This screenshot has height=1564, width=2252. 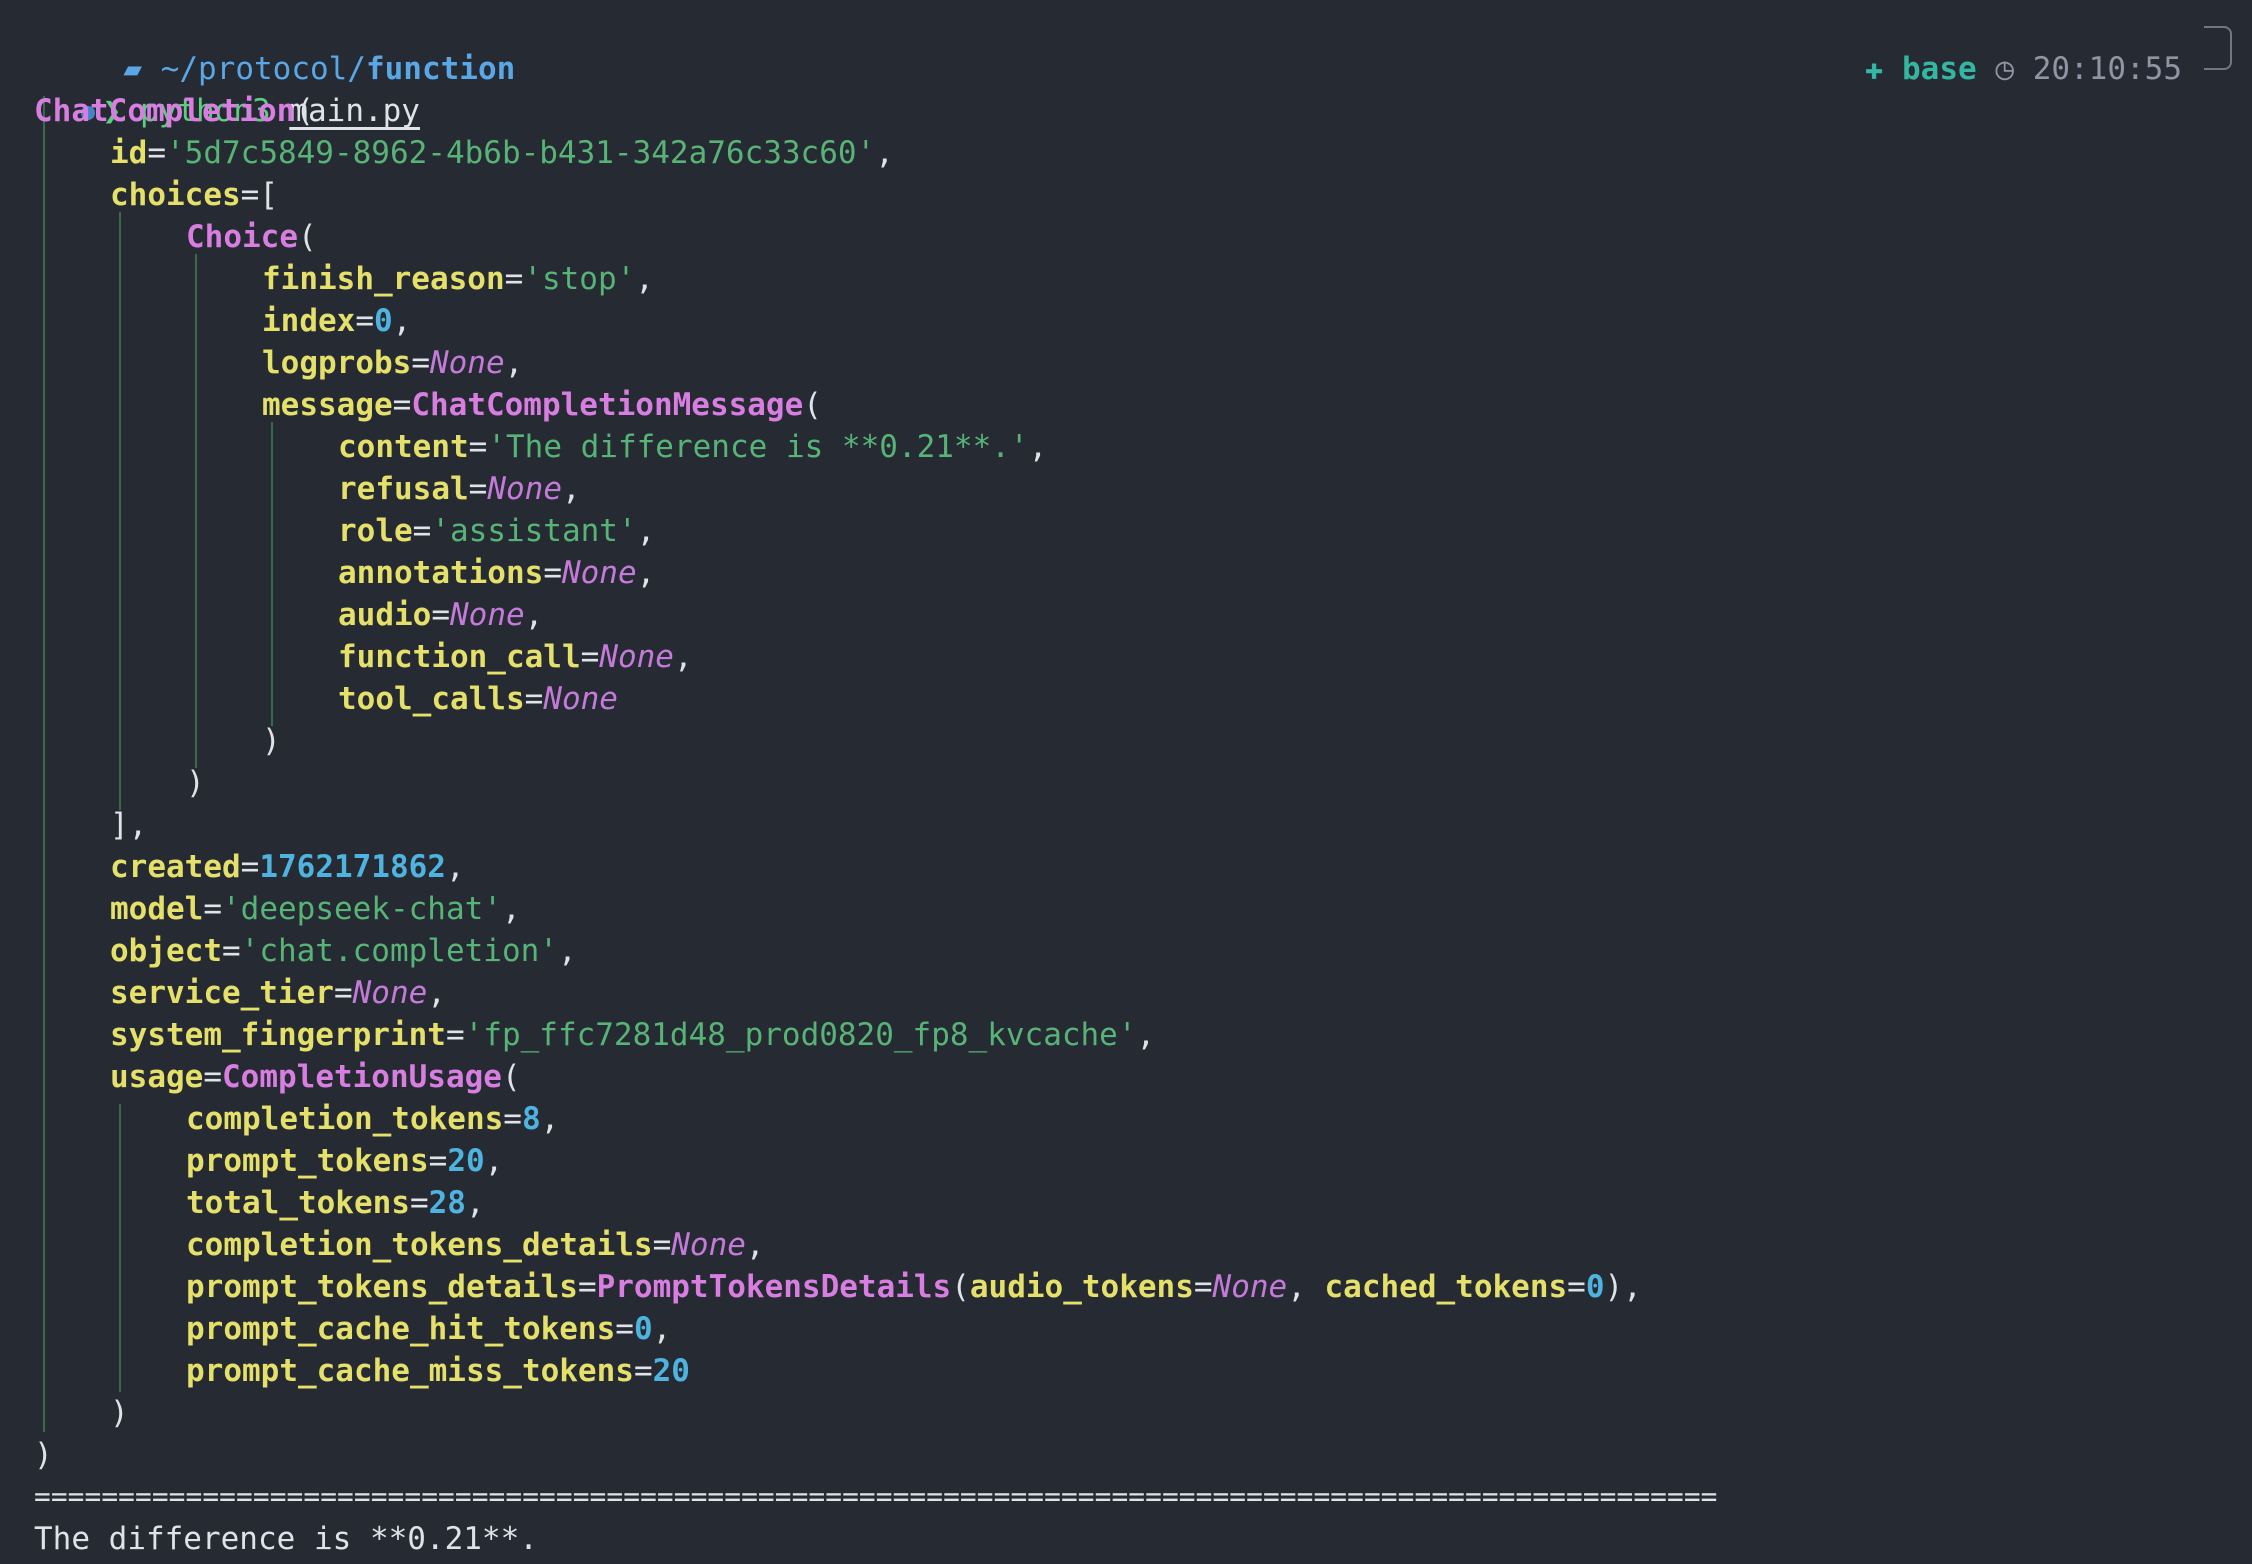 I want to click on indent-guide-level2-usage, so click(x=120, y=1248).